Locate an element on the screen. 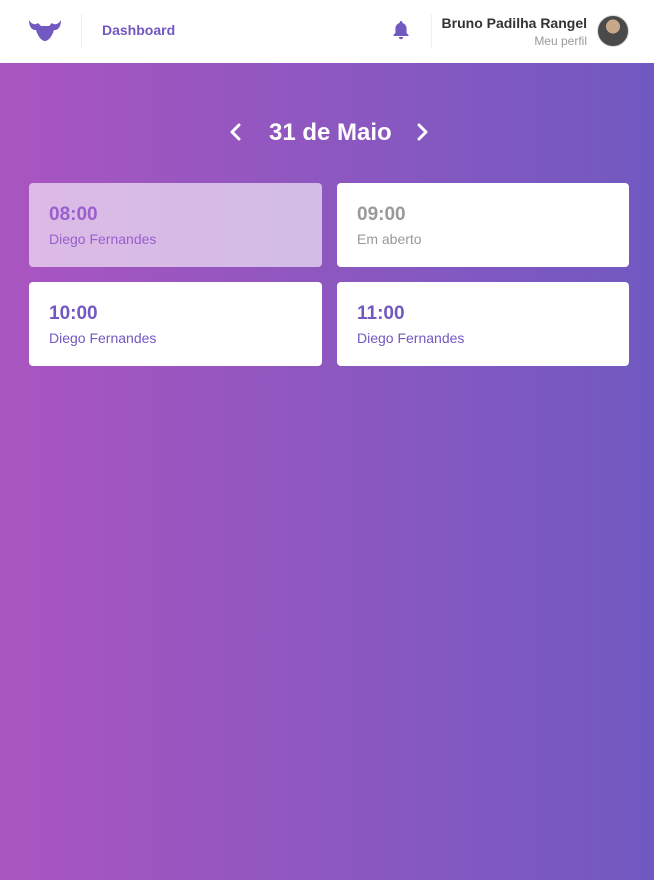  slot-time: 09:00 is located at coordinates (381, 214).